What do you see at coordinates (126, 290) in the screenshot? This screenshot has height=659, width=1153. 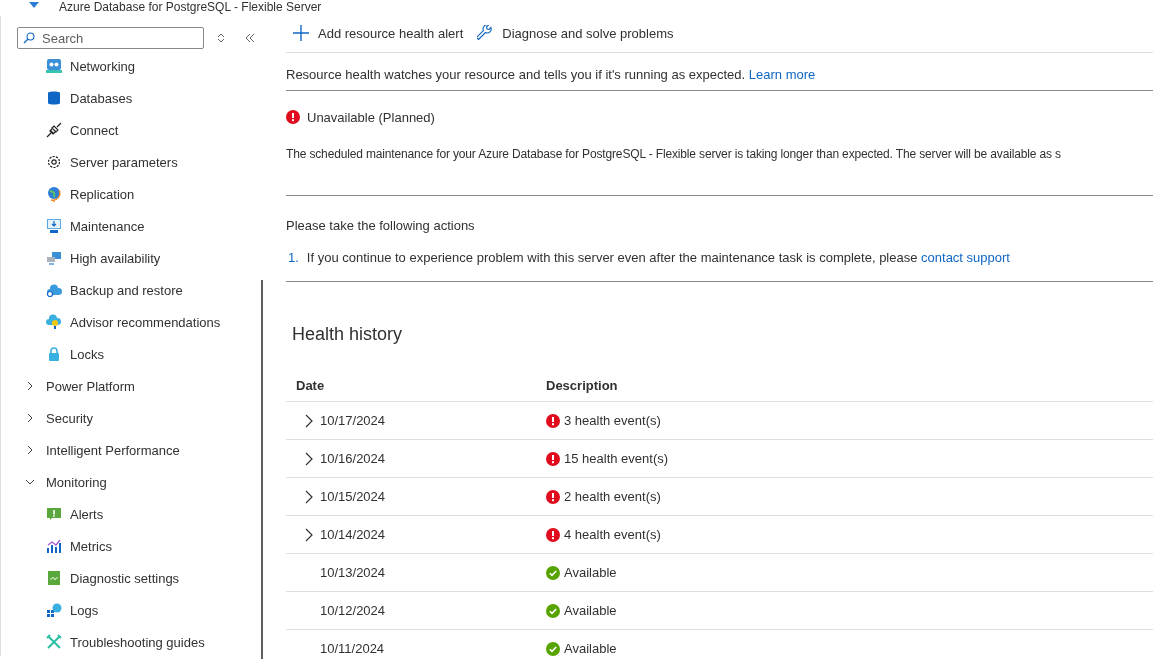 I see `nav-item: Backup and restore` at bounding box center [126, 290].